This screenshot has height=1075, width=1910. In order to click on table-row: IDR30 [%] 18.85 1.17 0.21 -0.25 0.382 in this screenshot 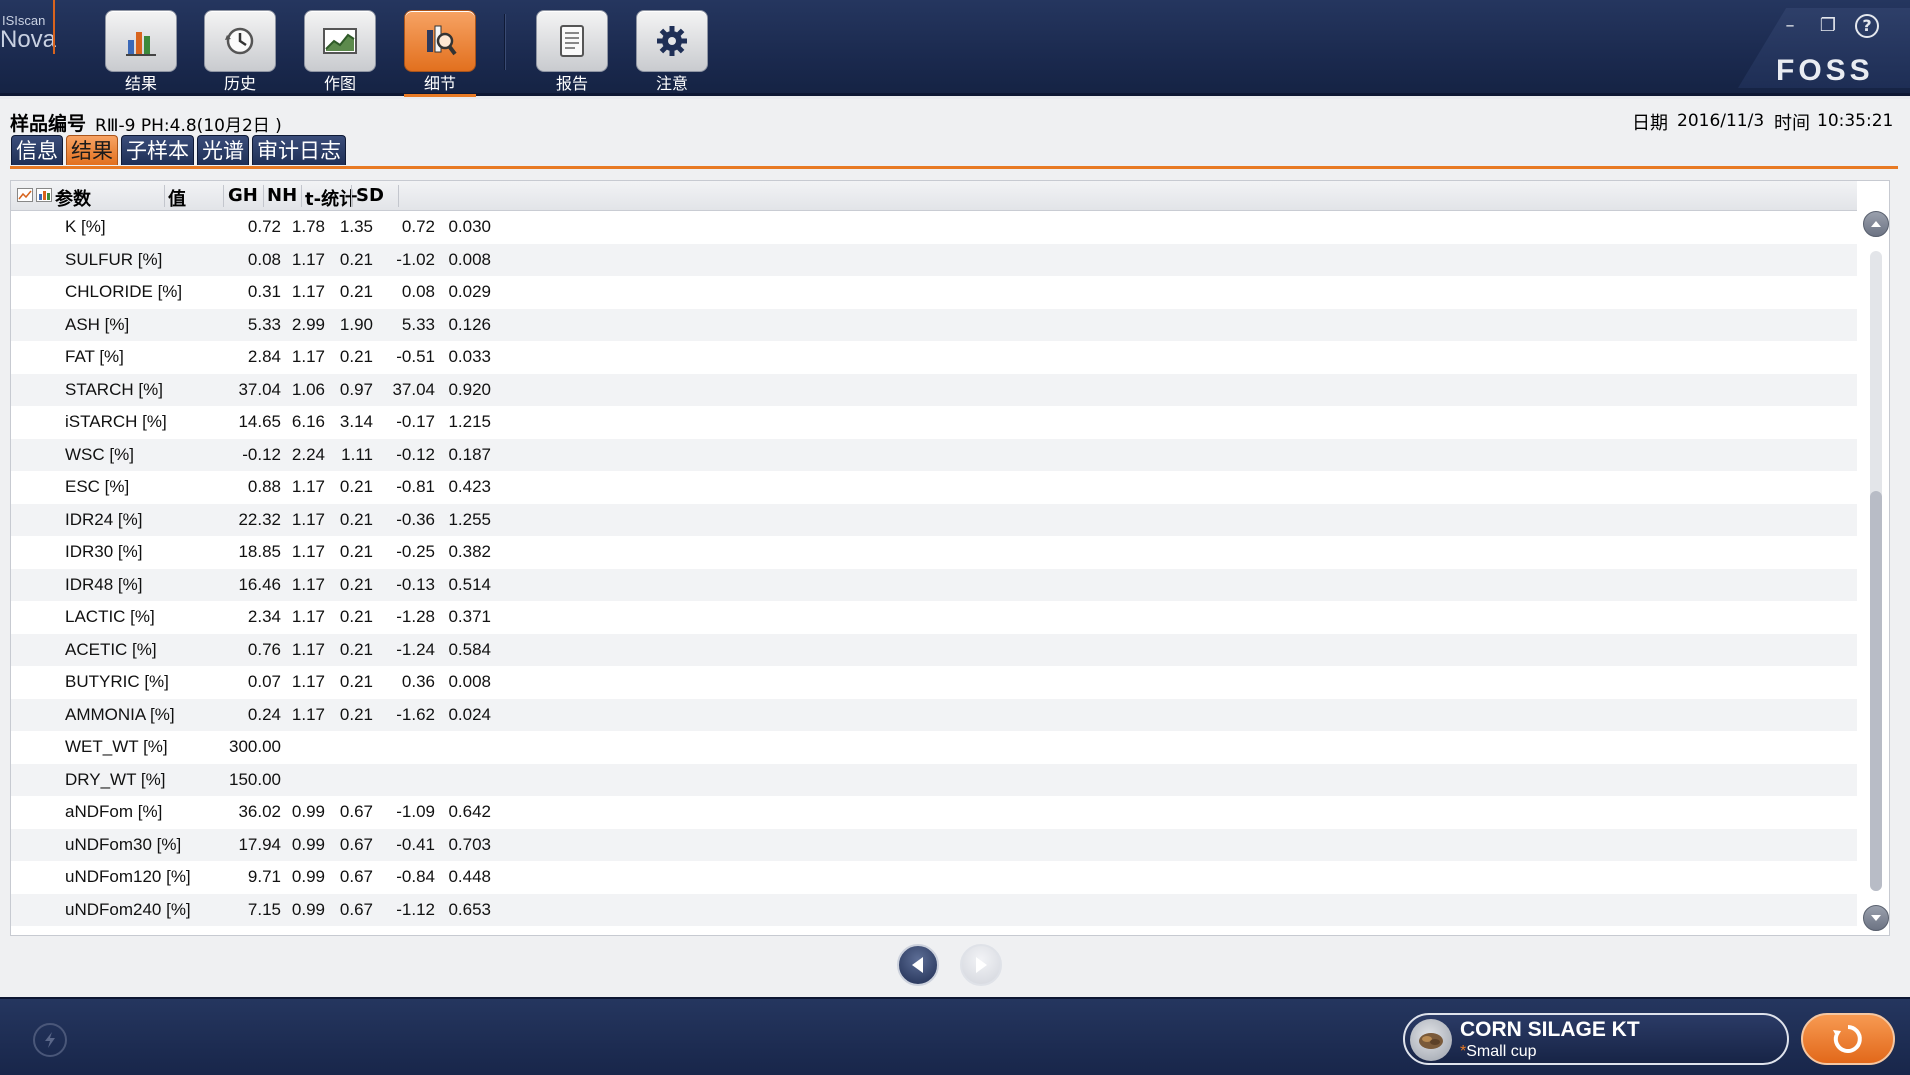, I will do `click(934, 552)`.